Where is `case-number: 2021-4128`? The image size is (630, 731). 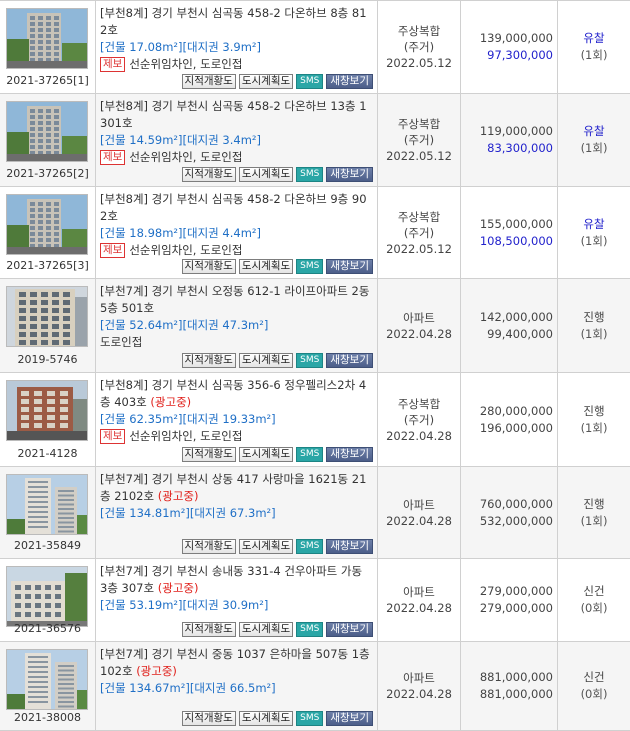 case-number: 2021-4128 is located at coordinates (47, 453).